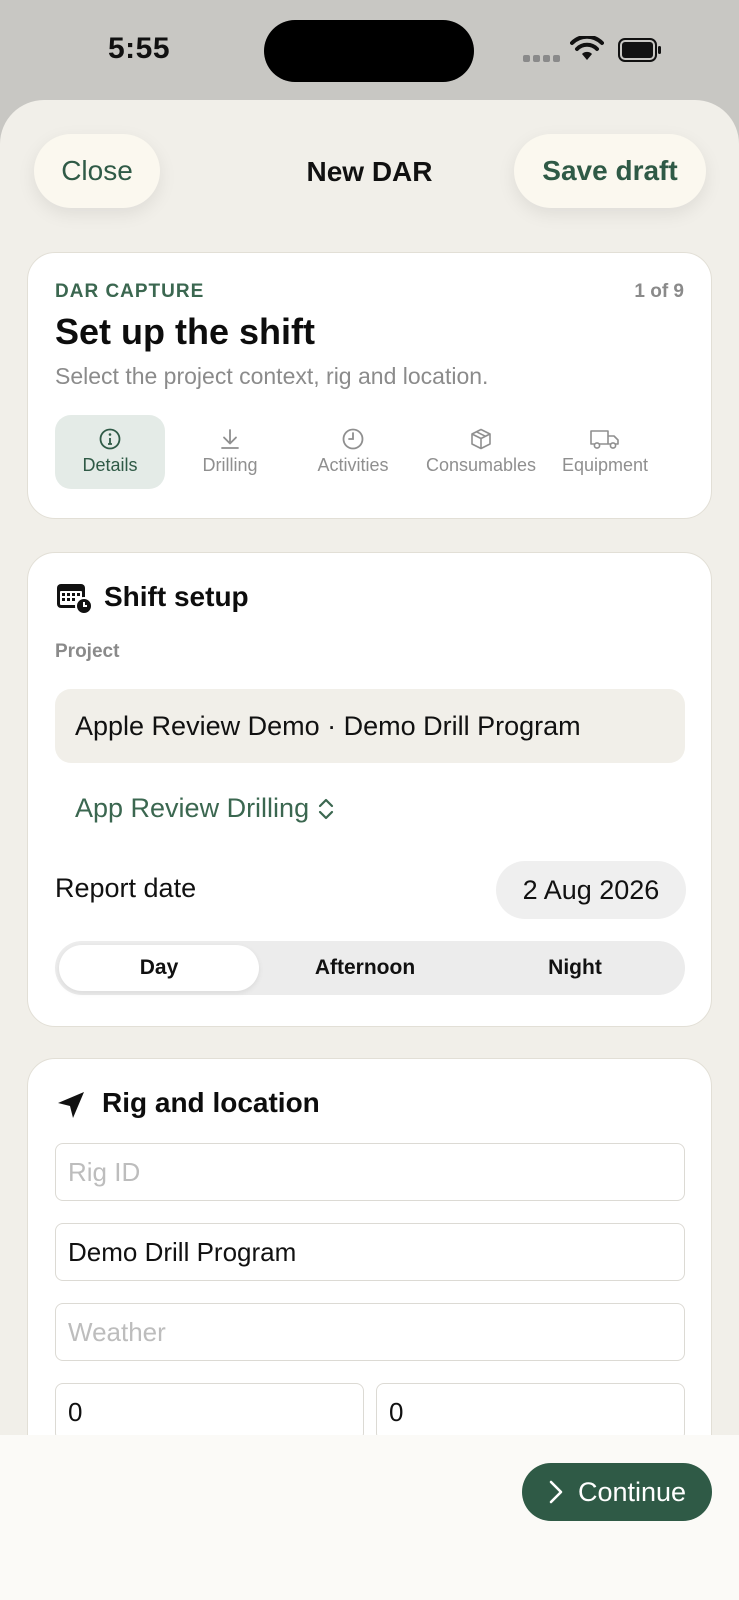 The height and width of the screenshot is (1600, 739). Describe the element at coordinates (605, 452) in the screenshot. I see `tab-equipment: Equipment` at that location.